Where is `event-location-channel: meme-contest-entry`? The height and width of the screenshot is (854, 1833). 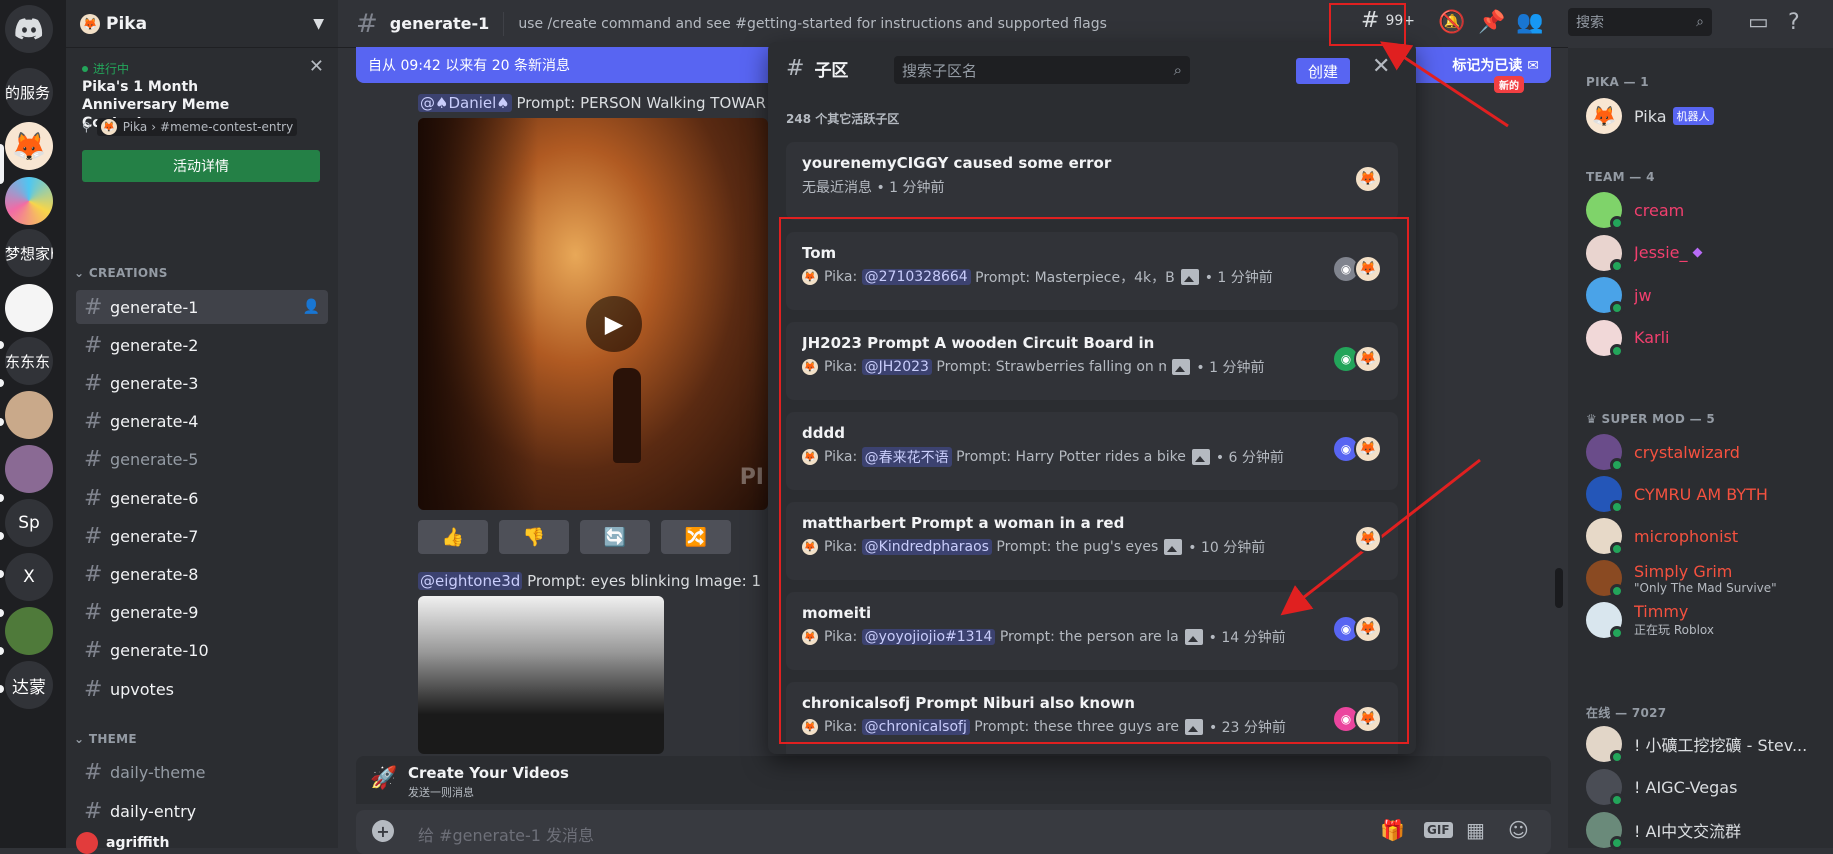
event-location-channel: meme-contest-entry is located at coordinates (231, 127).